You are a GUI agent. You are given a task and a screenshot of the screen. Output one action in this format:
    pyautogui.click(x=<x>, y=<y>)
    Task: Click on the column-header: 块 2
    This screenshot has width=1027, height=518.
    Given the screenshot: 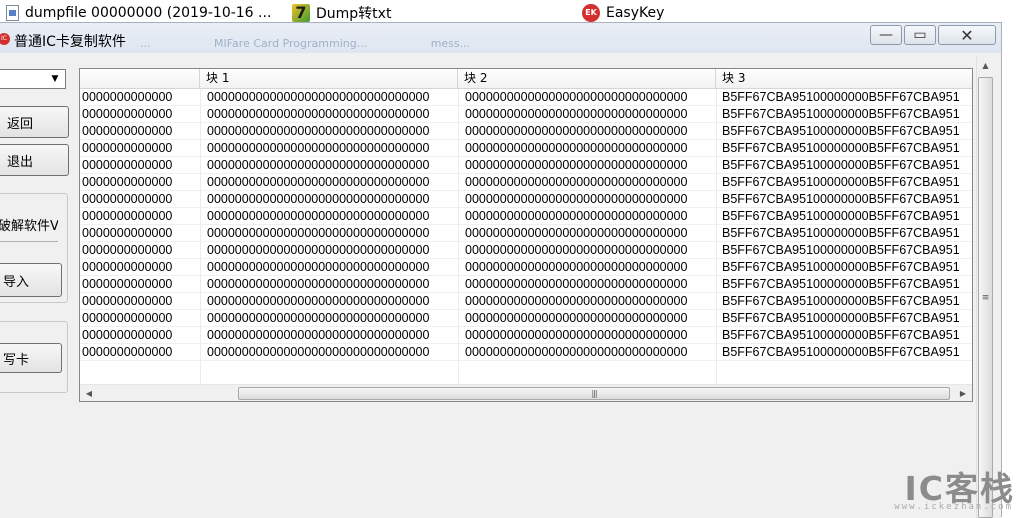 What is the action you would take?
    pyautogui.click(x=587, y=78)
    